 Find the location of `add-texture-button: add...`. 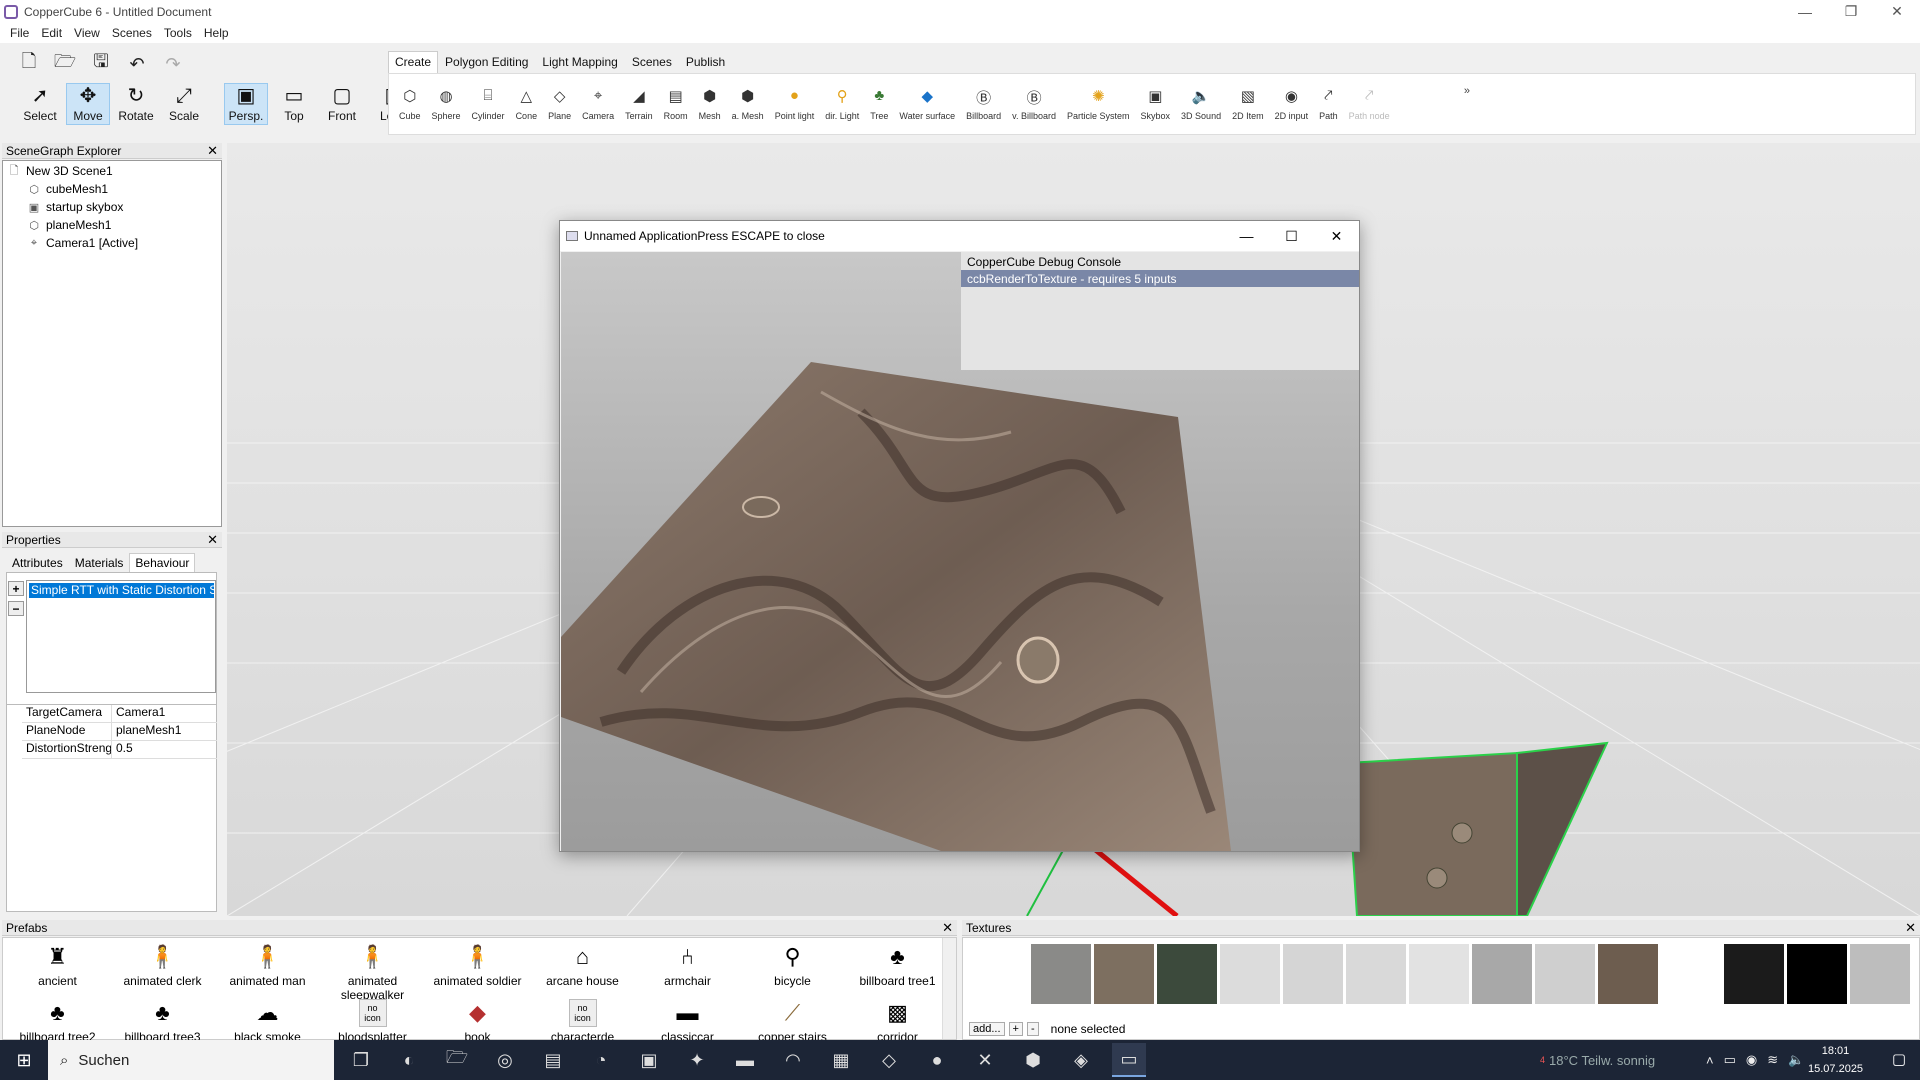

add-texture-button: add... is located at coordinates (987, 1029).